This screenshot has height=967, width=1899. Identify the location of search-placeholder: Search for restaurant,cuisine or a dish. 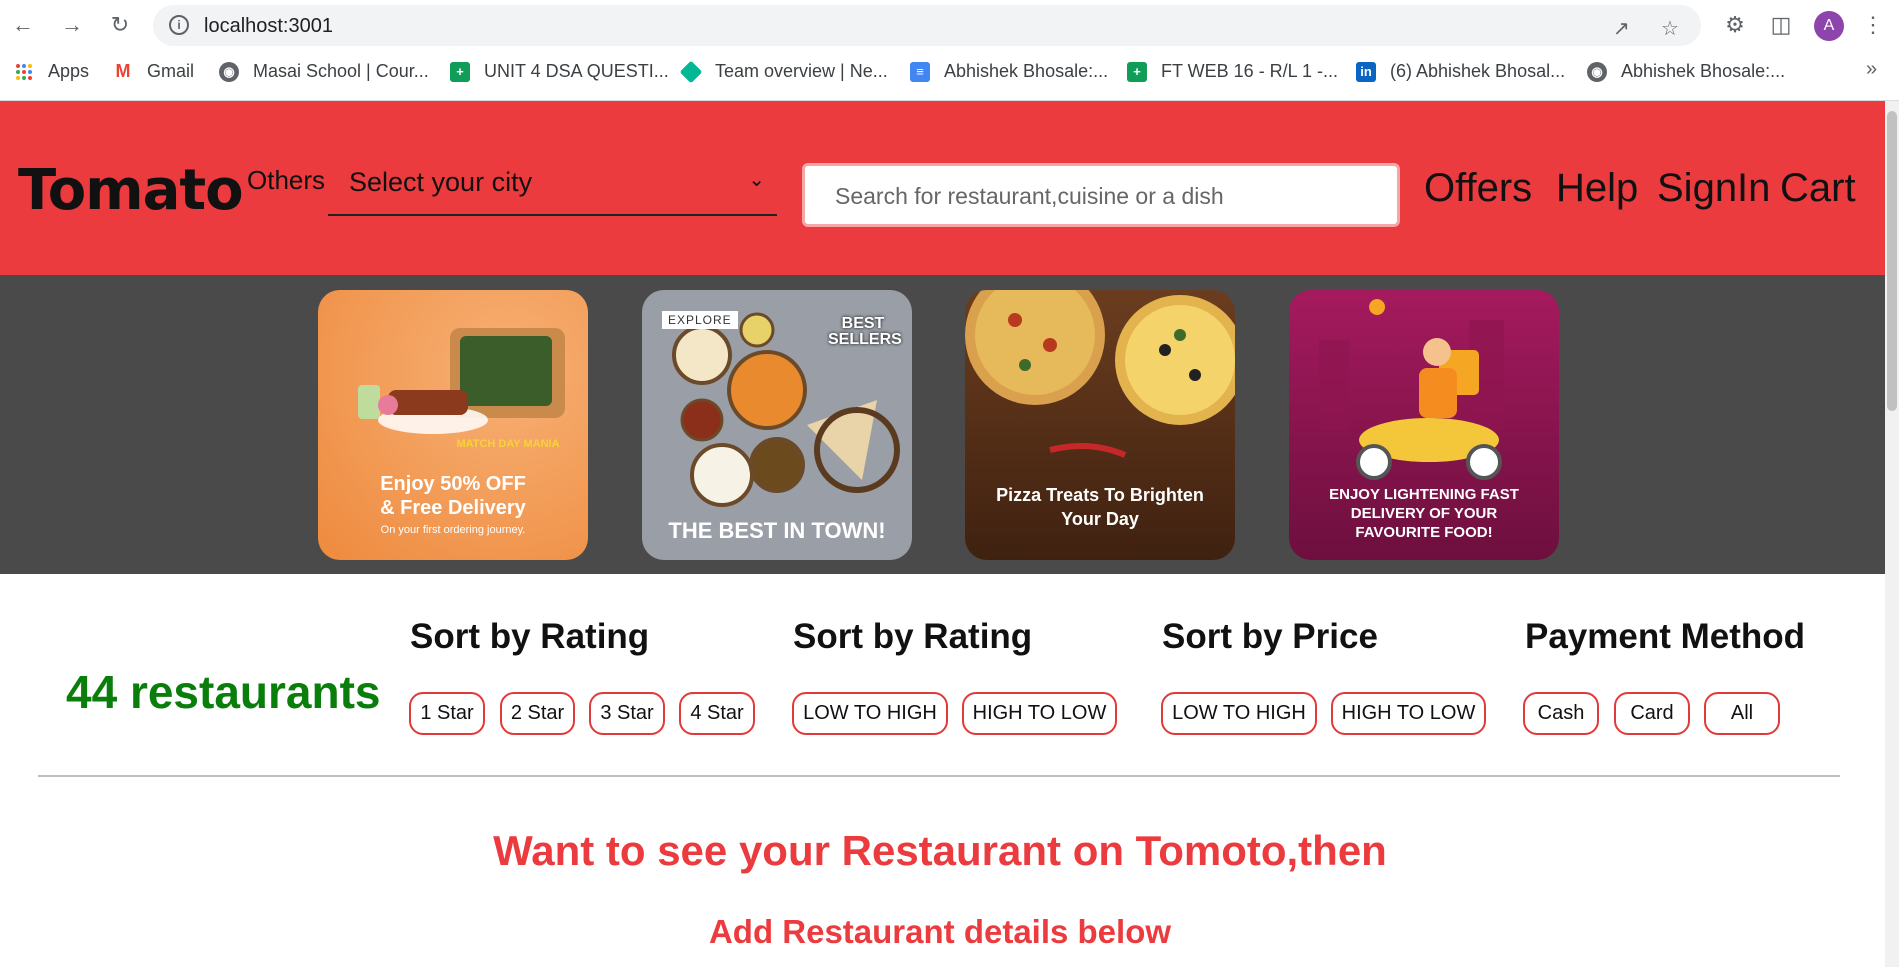
(1029, 196).